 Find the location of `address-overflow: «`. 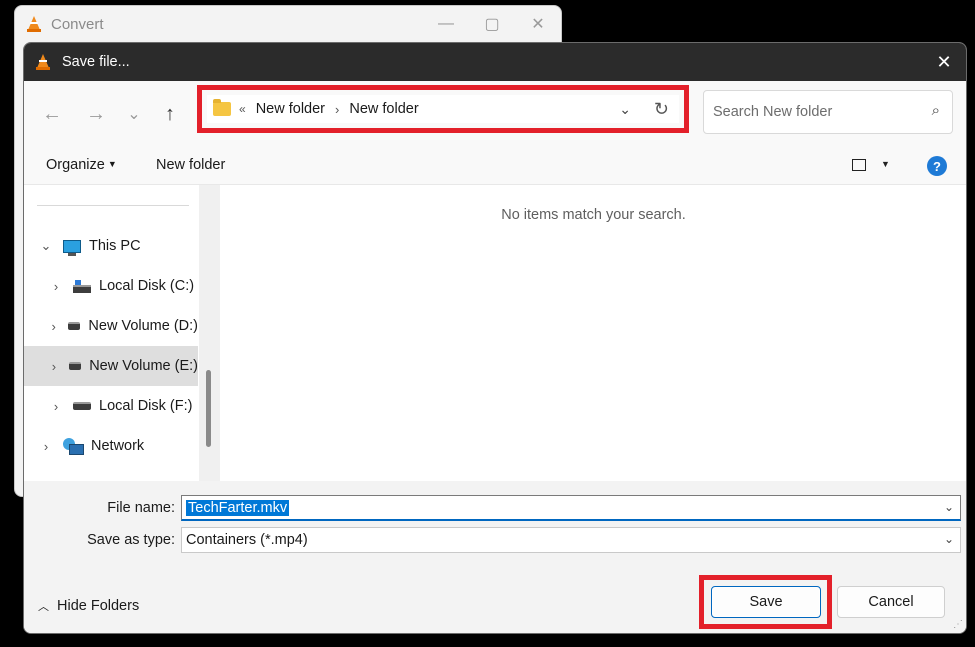

address-overflow: « is located at coordinates (242, 109).